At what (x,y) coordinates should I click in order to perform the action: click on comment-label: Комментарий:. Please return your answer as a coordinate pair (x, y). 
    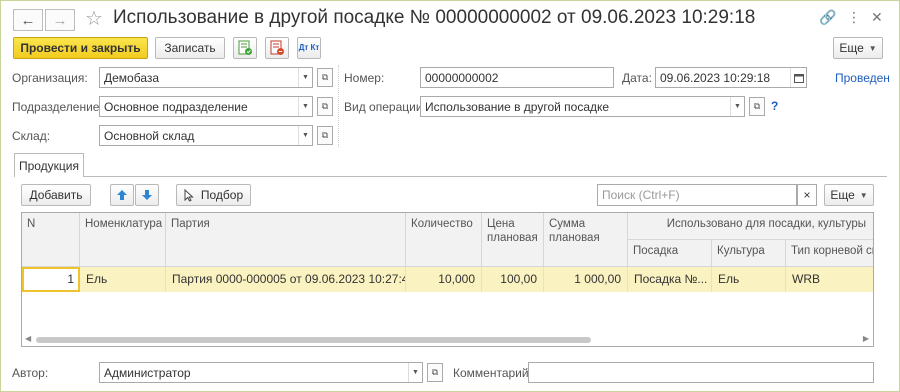
    Looking at the image, I should click on (492, 373).